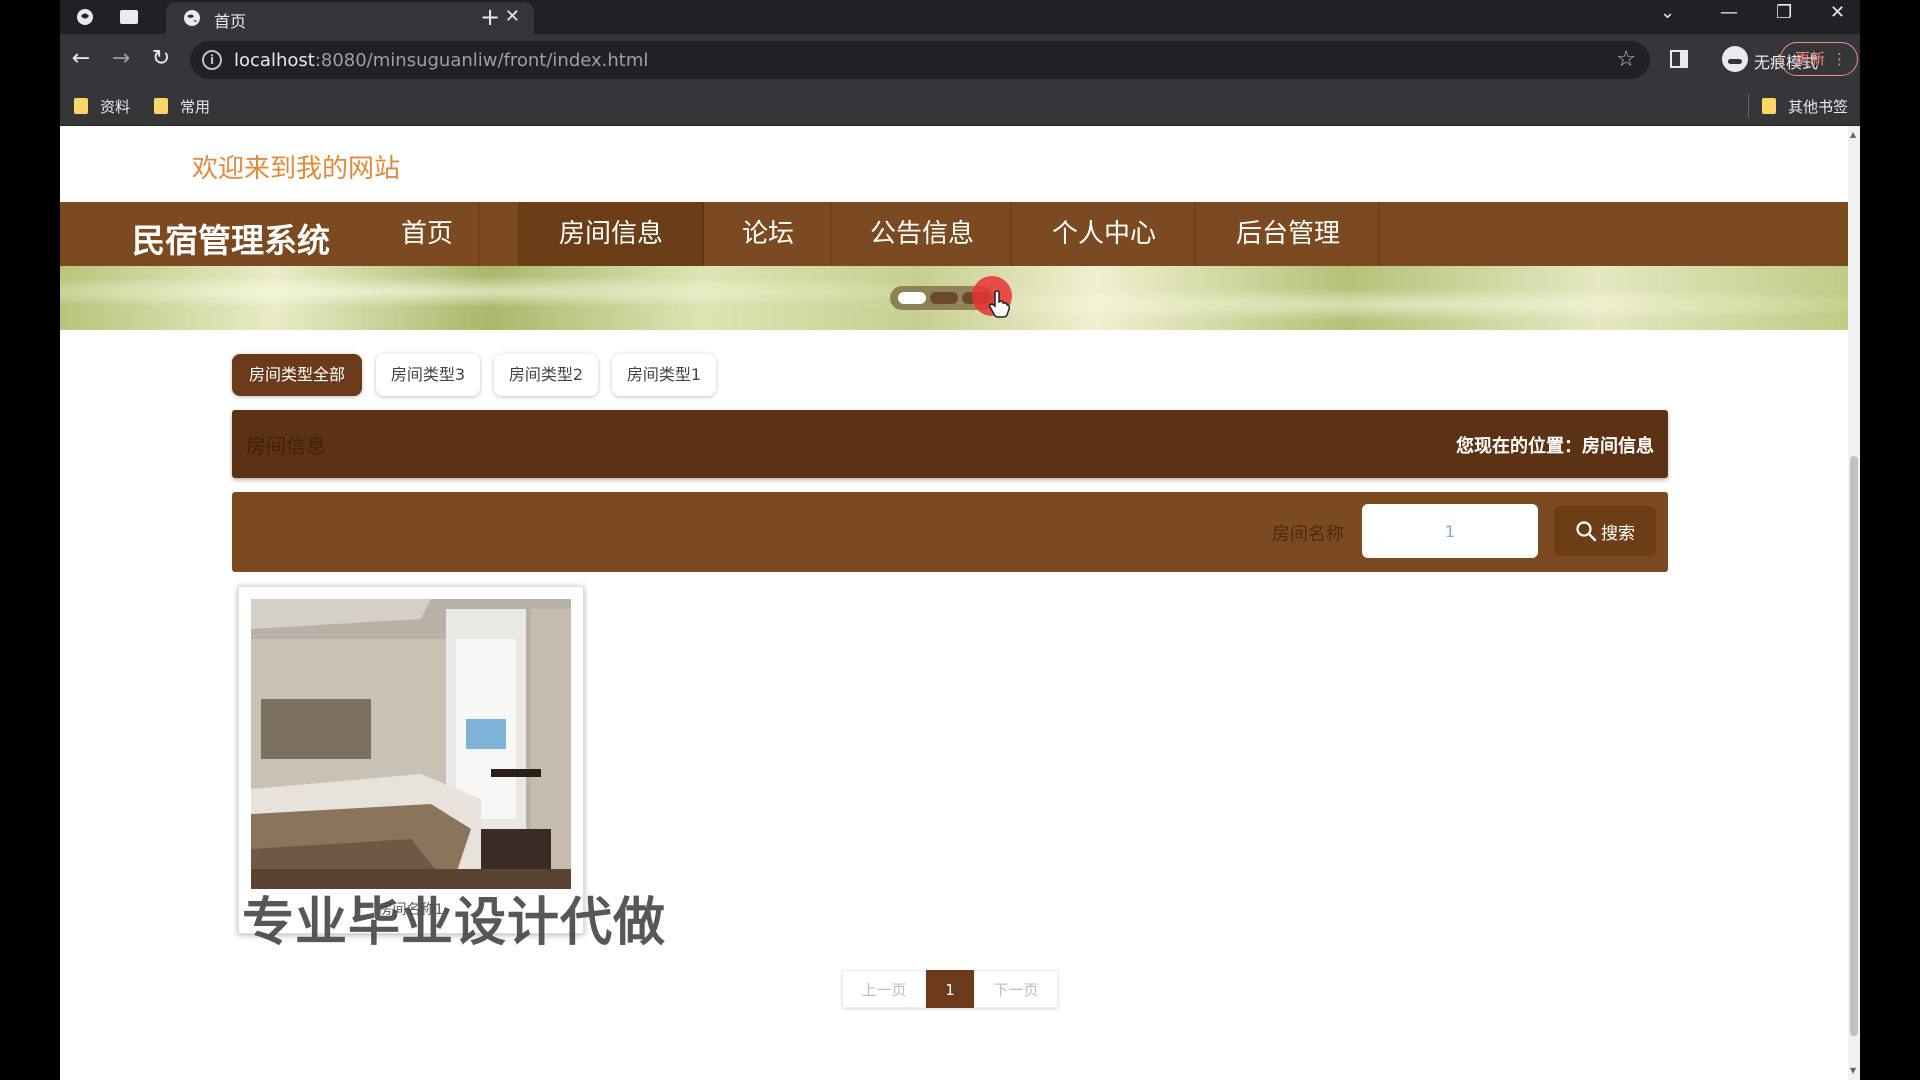 Image resolution: width=1920 pixels, height=1080 pixels. What do you see at coordinates (115, 106) in the screenshot?
I see `bookmark-label: 资料` at bounding box center [115, 106].